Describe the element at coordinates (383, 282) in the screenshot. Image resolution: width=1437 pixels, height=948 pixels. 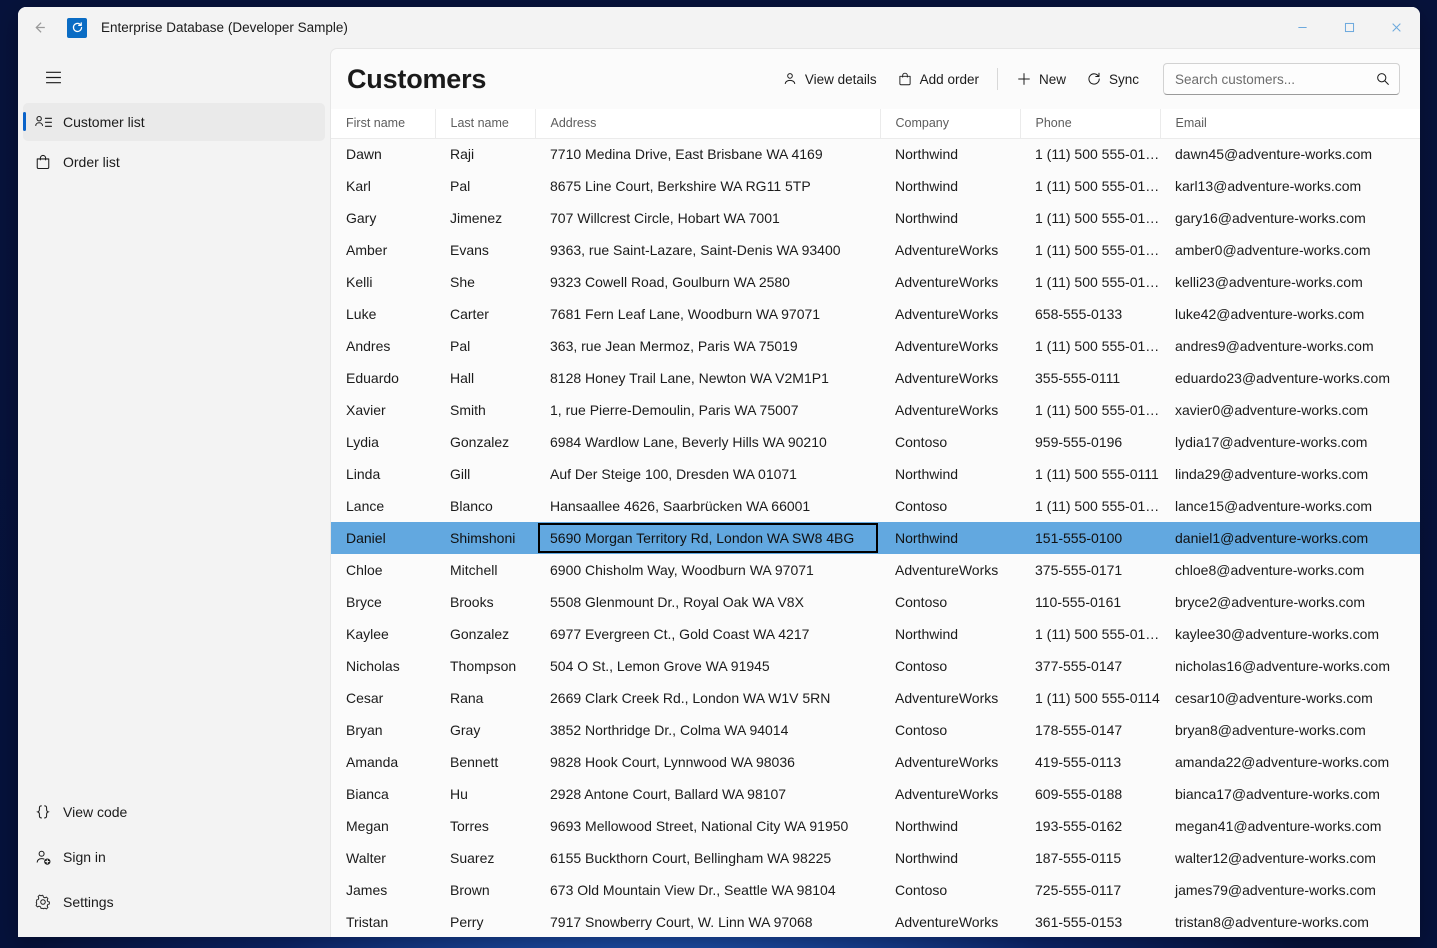
I see `table-cell-first-name: Kelli` at that location.